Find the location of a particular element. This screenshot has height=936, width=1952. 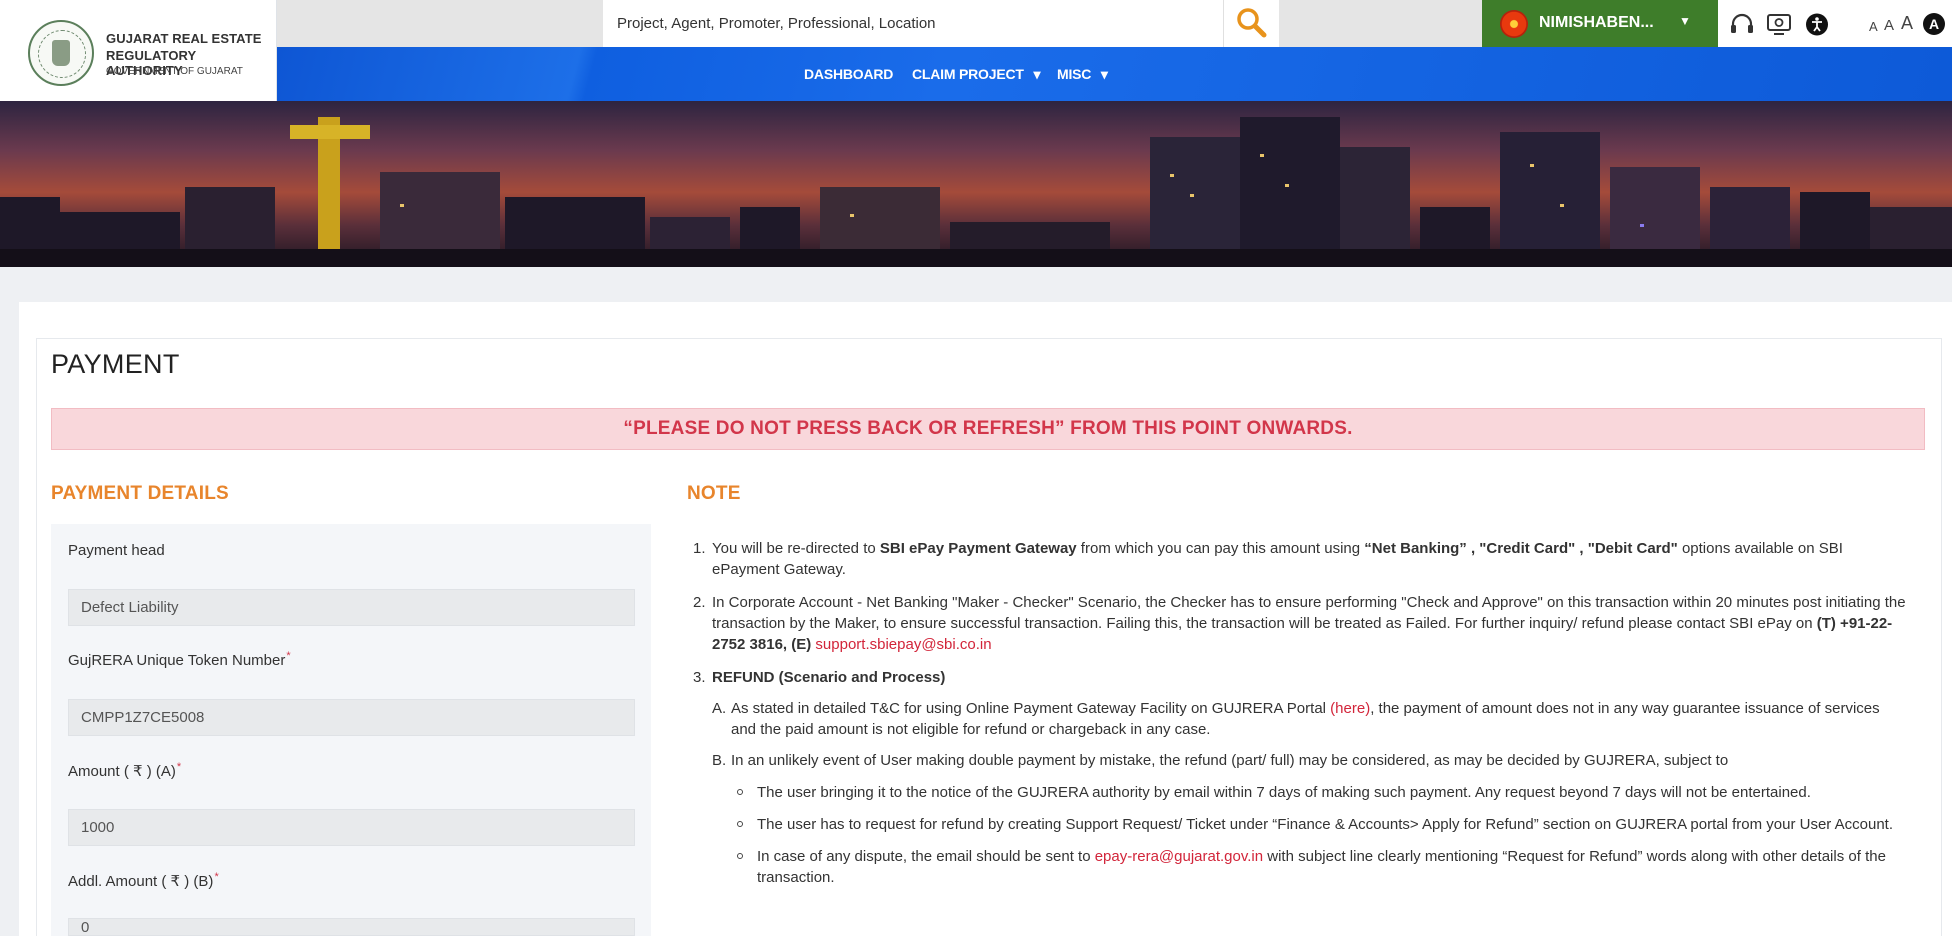

note-bold-text: SBI ePay Payment Gateway is located at coordinates (978, 548).